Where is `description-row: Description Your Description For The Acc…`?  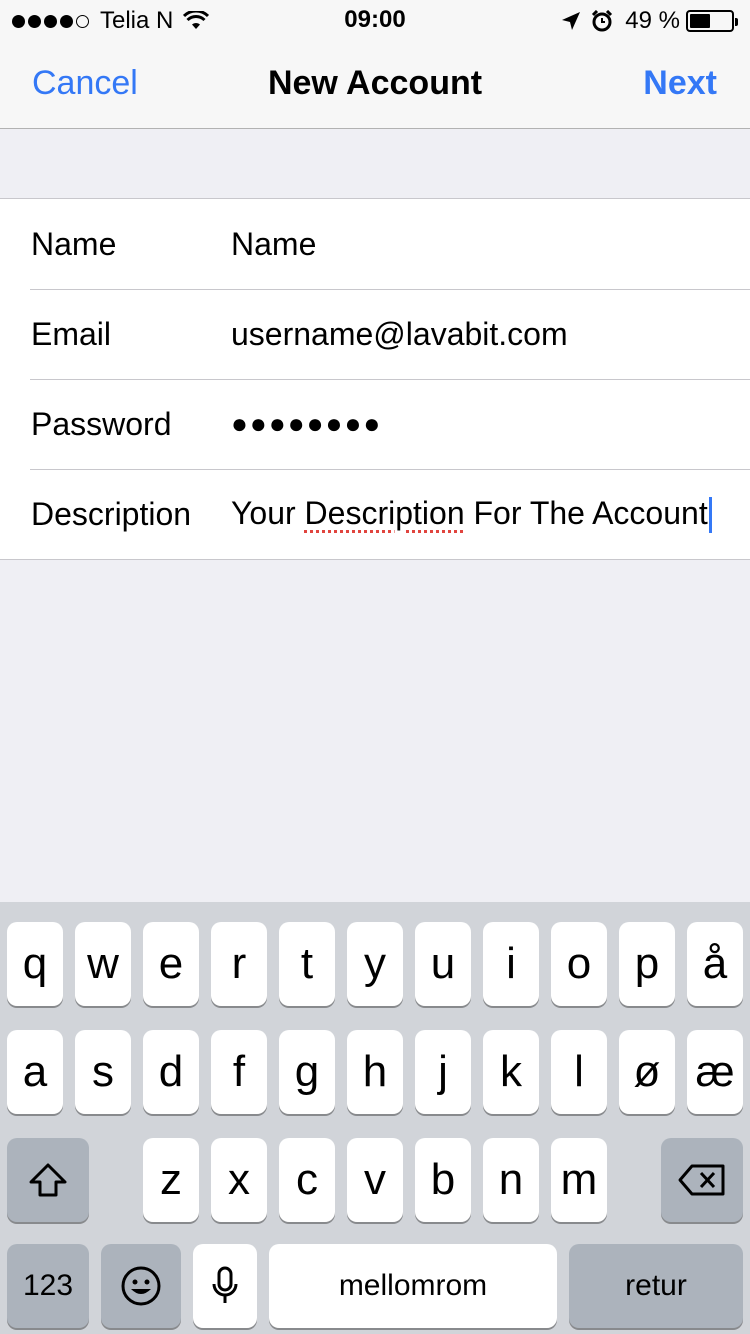 description-row: Description Your Description For The Acc… is located at coordinates (375, 514).